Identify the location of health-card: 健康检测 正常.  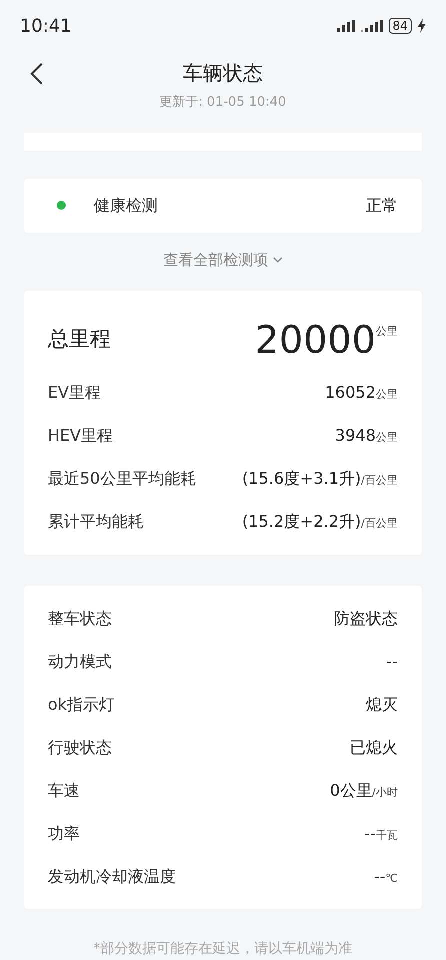
(223, 205).